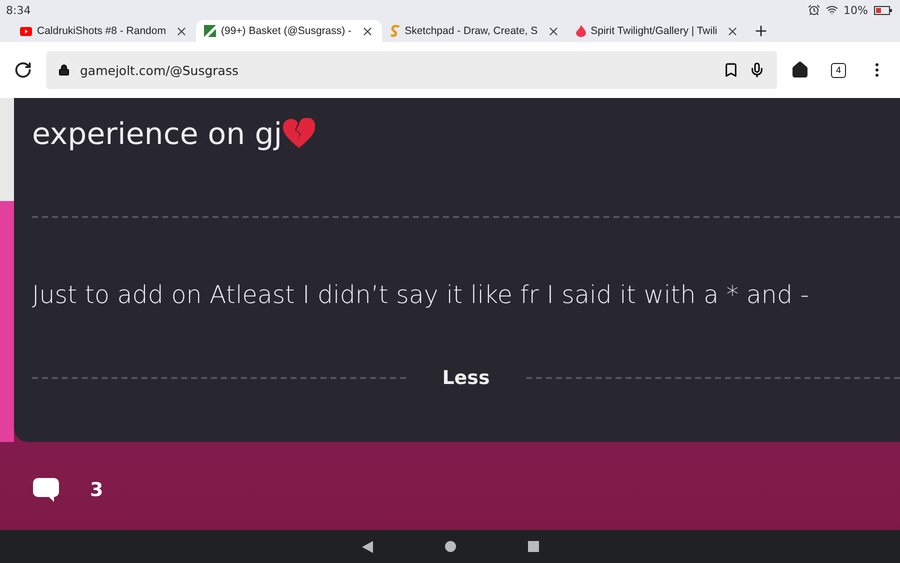  I want to click on mic-icon, so click(757, 70).